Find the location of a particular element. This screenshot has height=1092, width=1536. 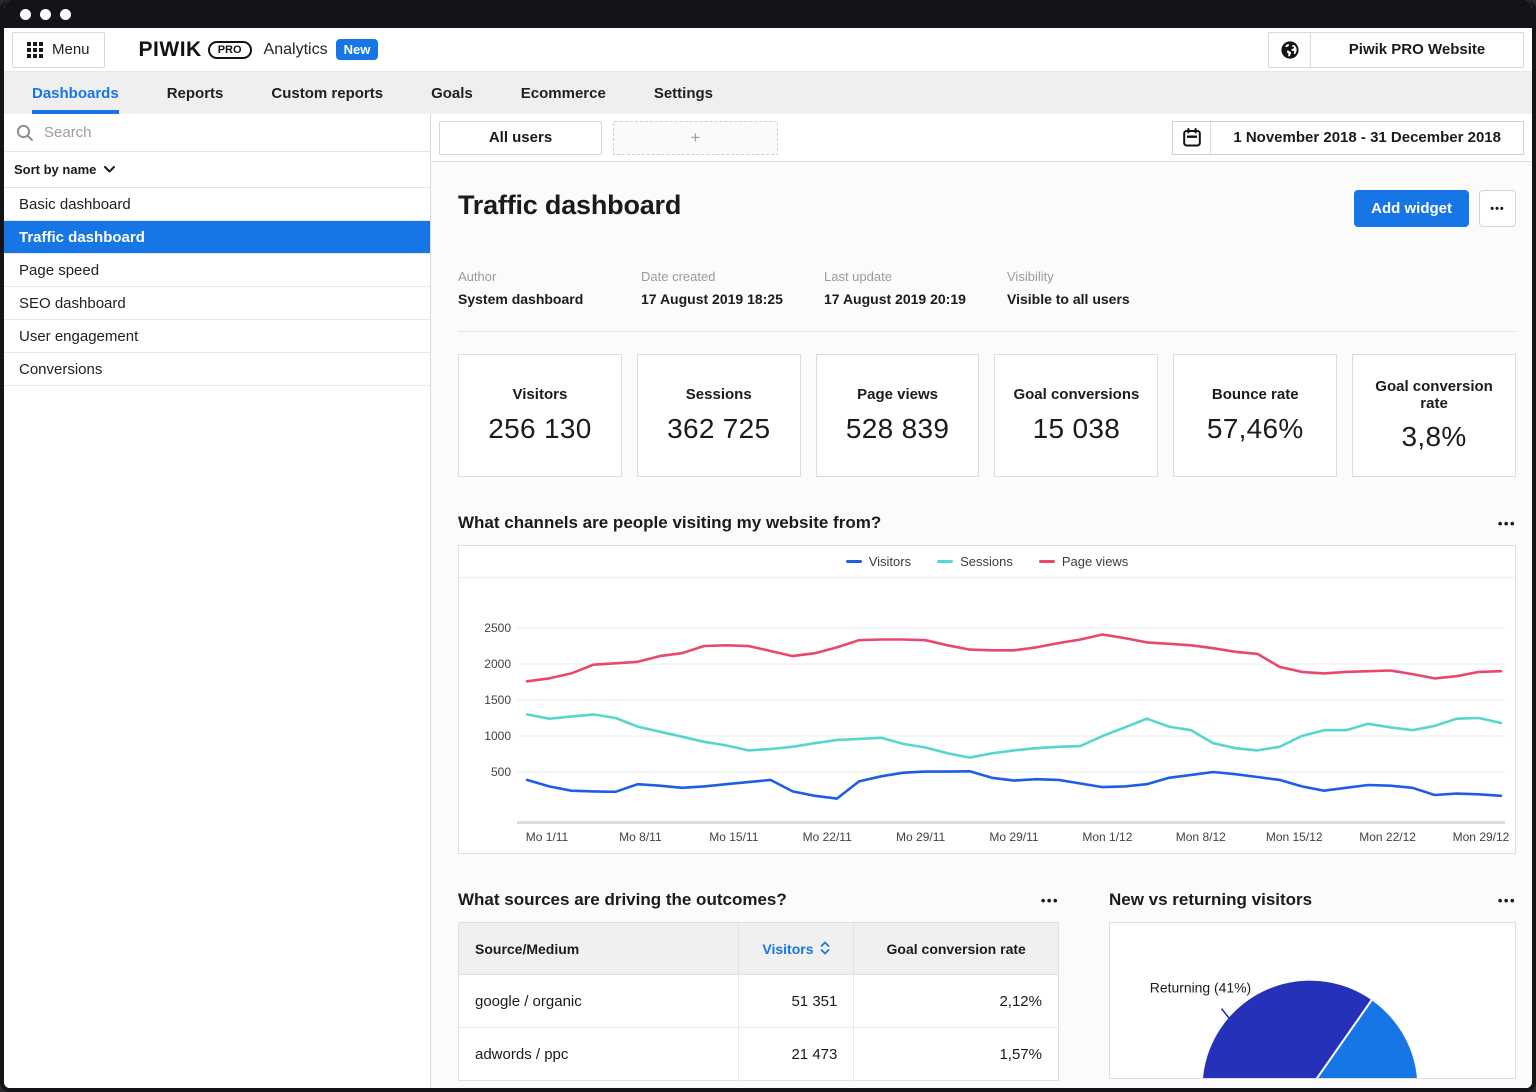

site-picker: Piwik PRO Website is located at coordinates (1396, 49).